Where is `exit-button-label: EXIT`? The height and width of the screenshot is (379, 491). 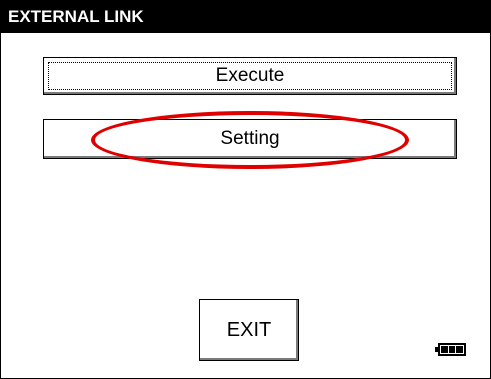 exit-button-label: EXIT is located at coordinates (249, 330).